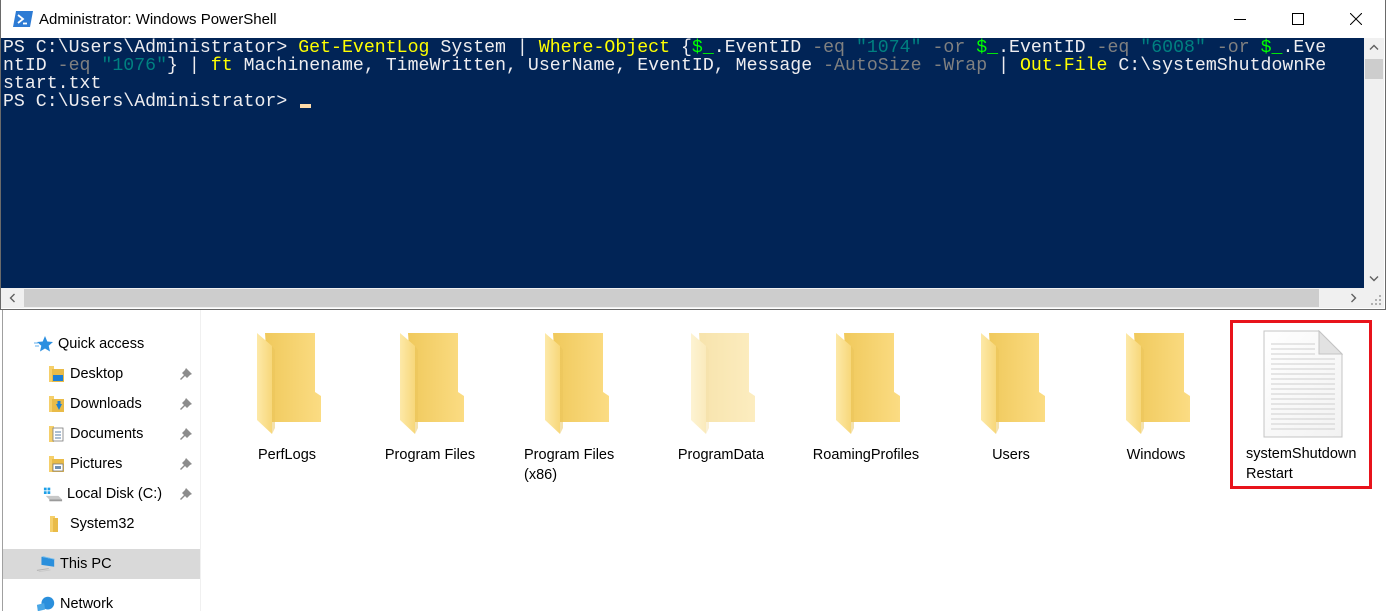  What do you see at coordinates (484, 48) in the screenshot?
I see `console-token-plain: System |` at bounding box center [484, 48].